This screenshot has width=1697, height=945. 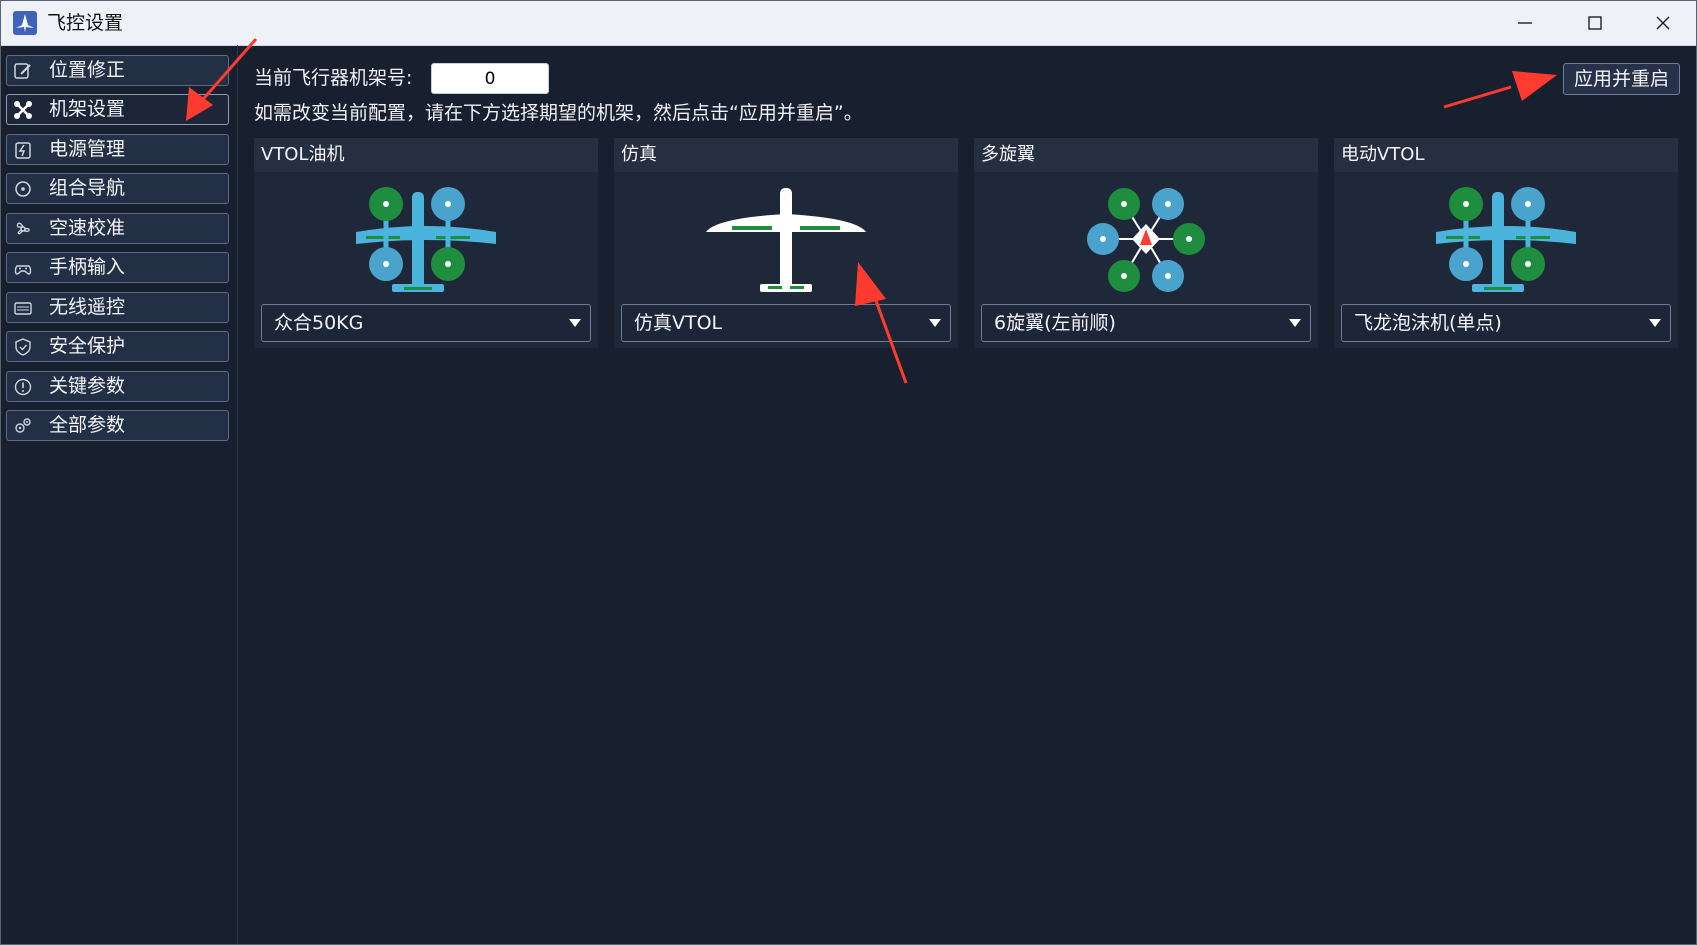 I want to click on card-body: 仿真VTOL, so click(x=786, y=260).